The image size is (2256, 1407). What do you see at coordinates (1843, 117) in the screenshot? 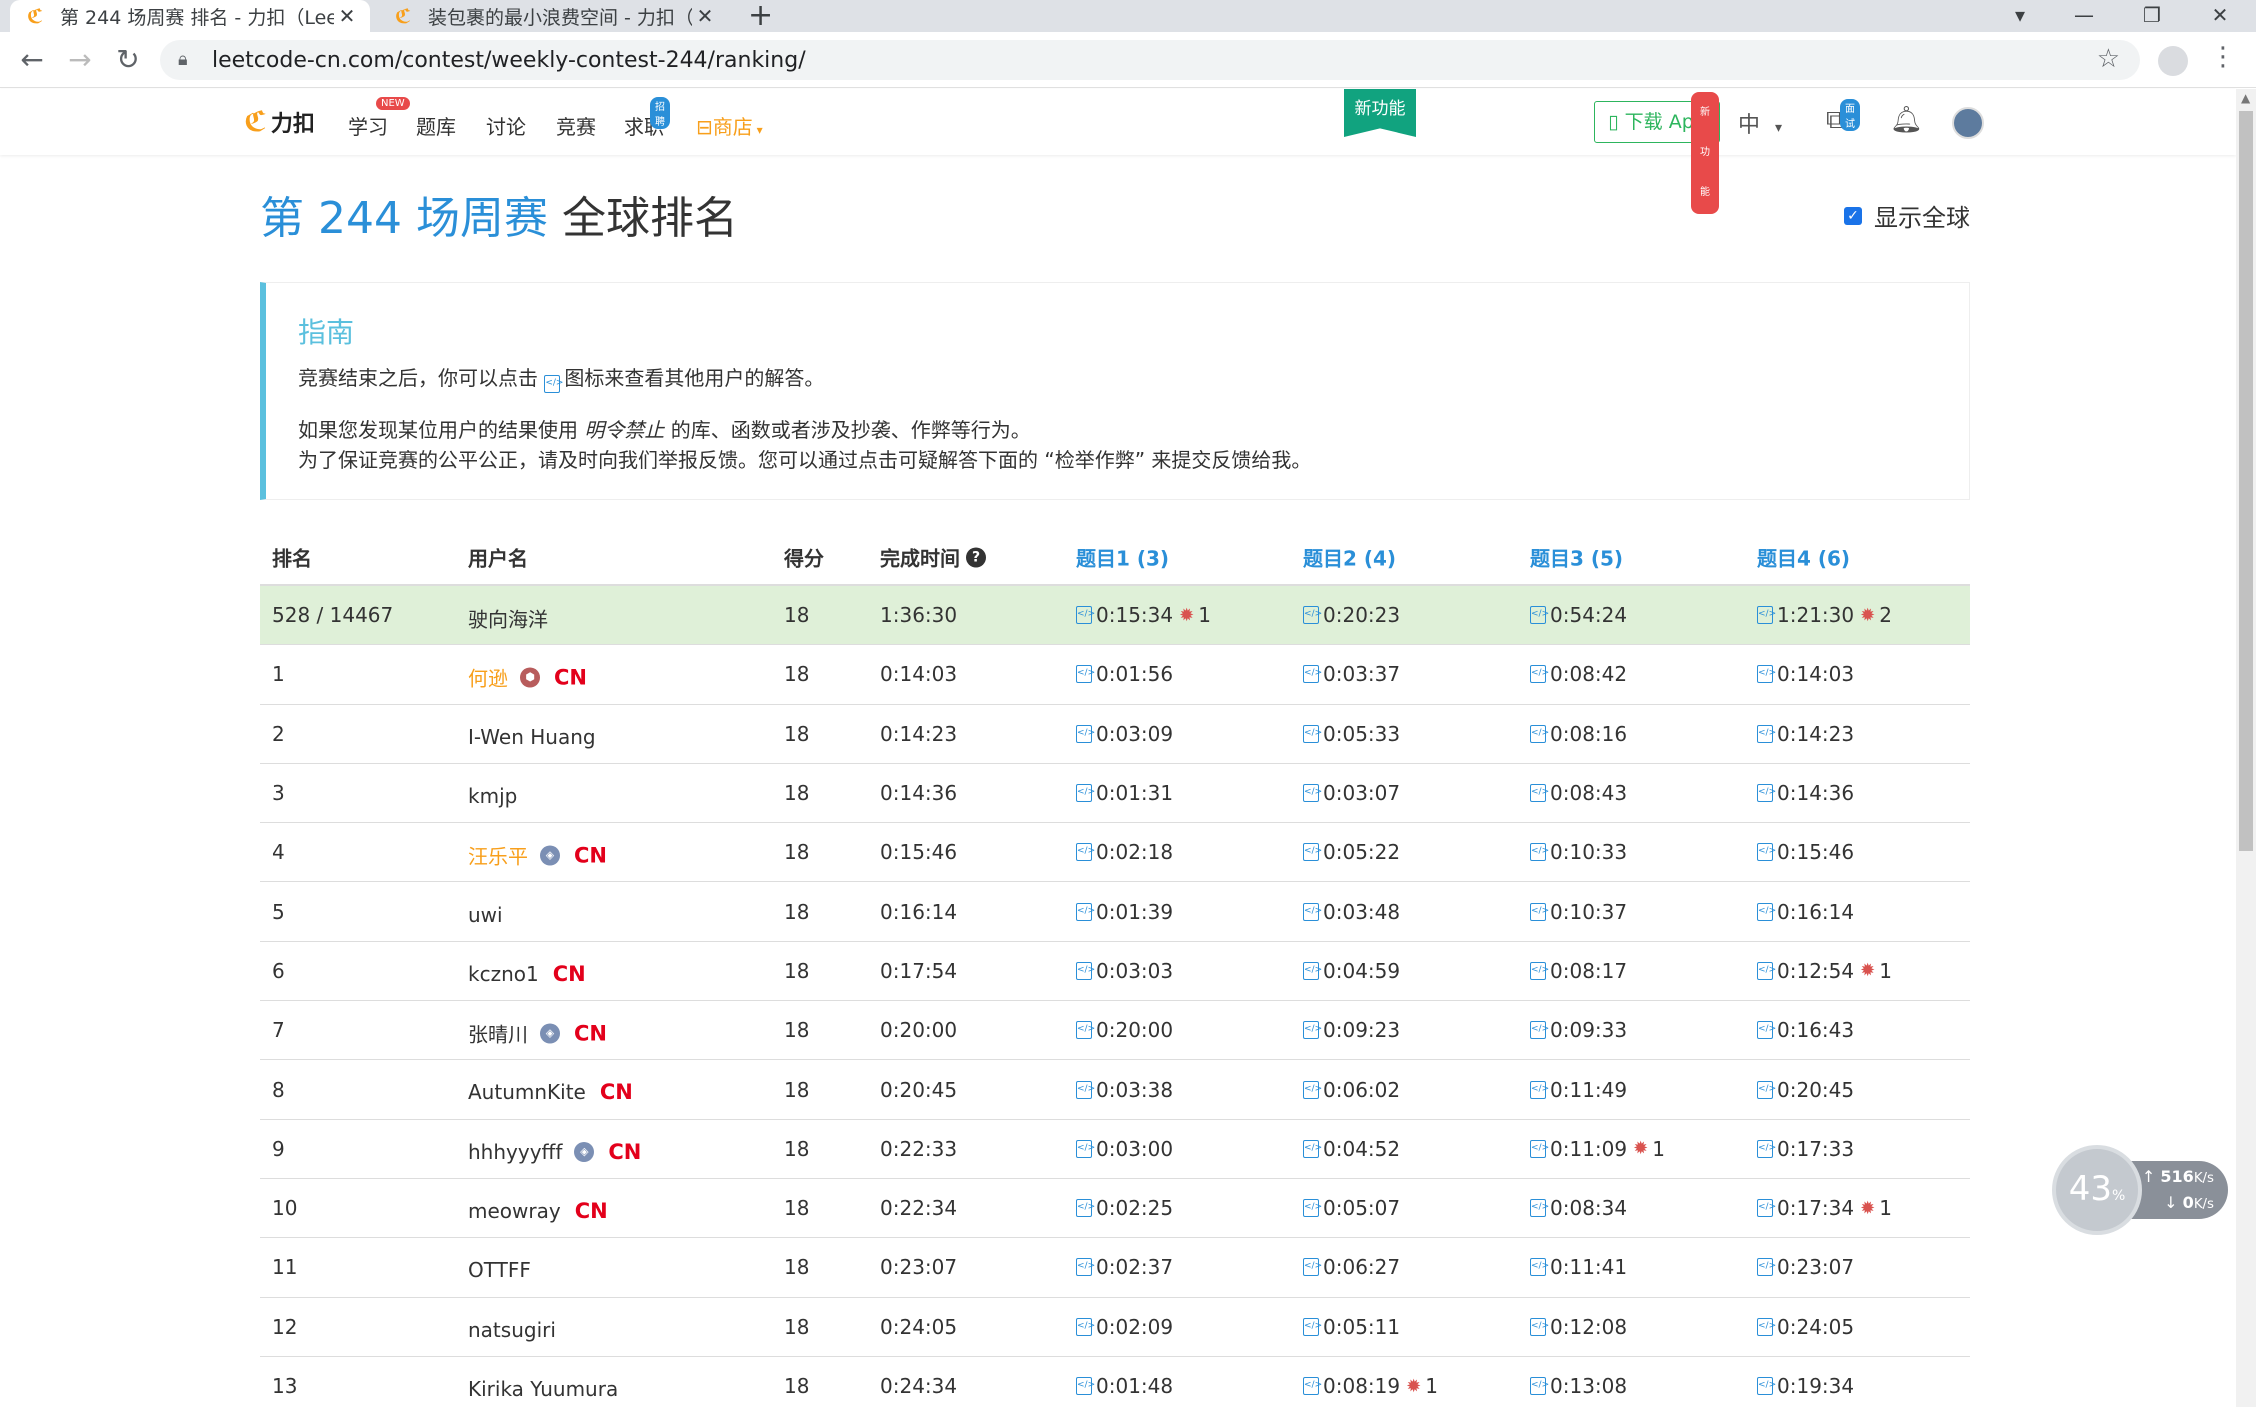
I see `interview-icon: ⧉ 面试` at bounding box center [1843, 117].